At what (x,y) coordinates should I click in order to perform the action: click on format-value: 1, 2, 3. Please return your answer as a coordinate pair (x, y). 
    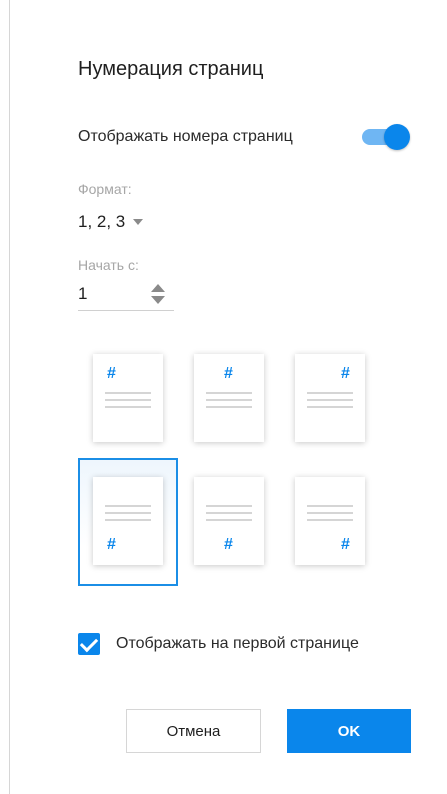
    Looking at the image, I should click on (102, 221).